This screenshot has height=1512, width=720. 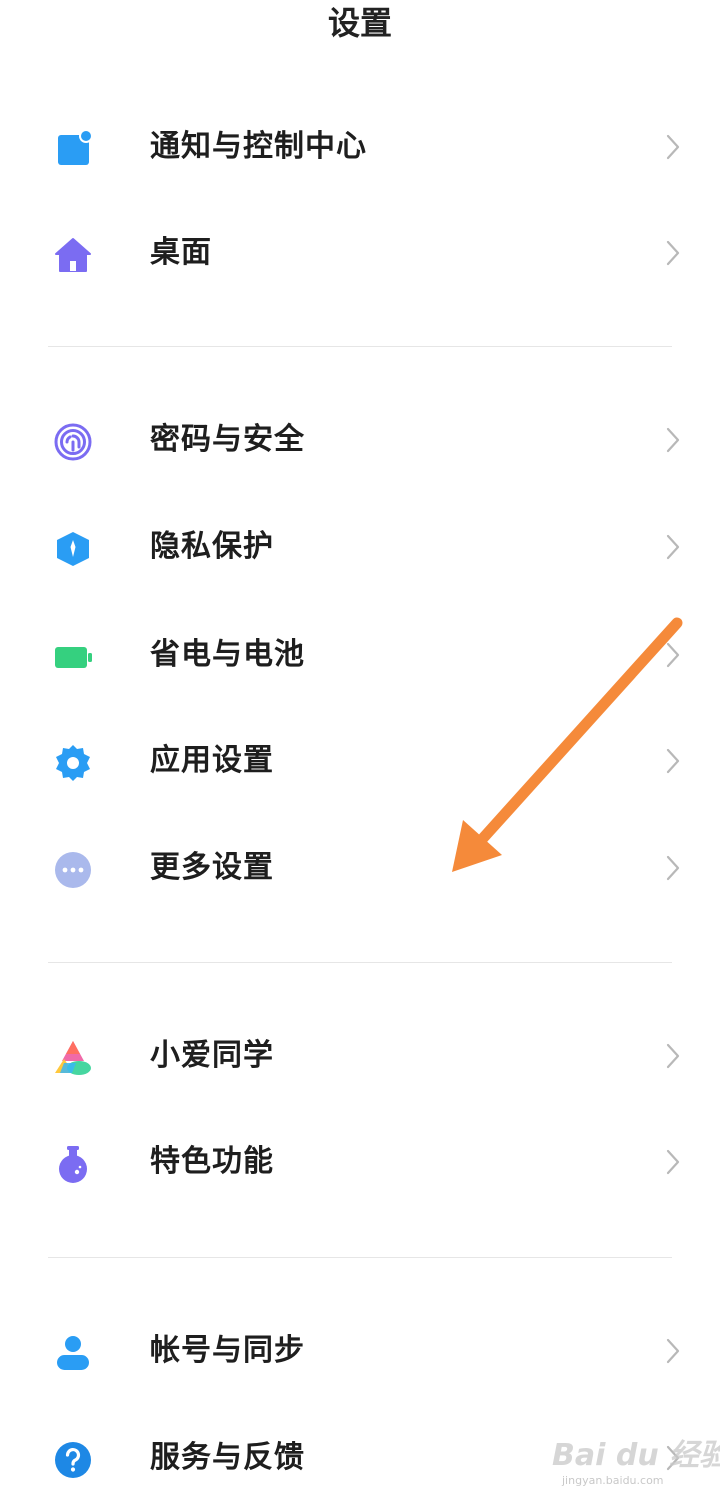 What do you see at coordinates (181, 252) in the screenshot?
I see `settings-item-label: 桌面` at bounding box center [181, 252].